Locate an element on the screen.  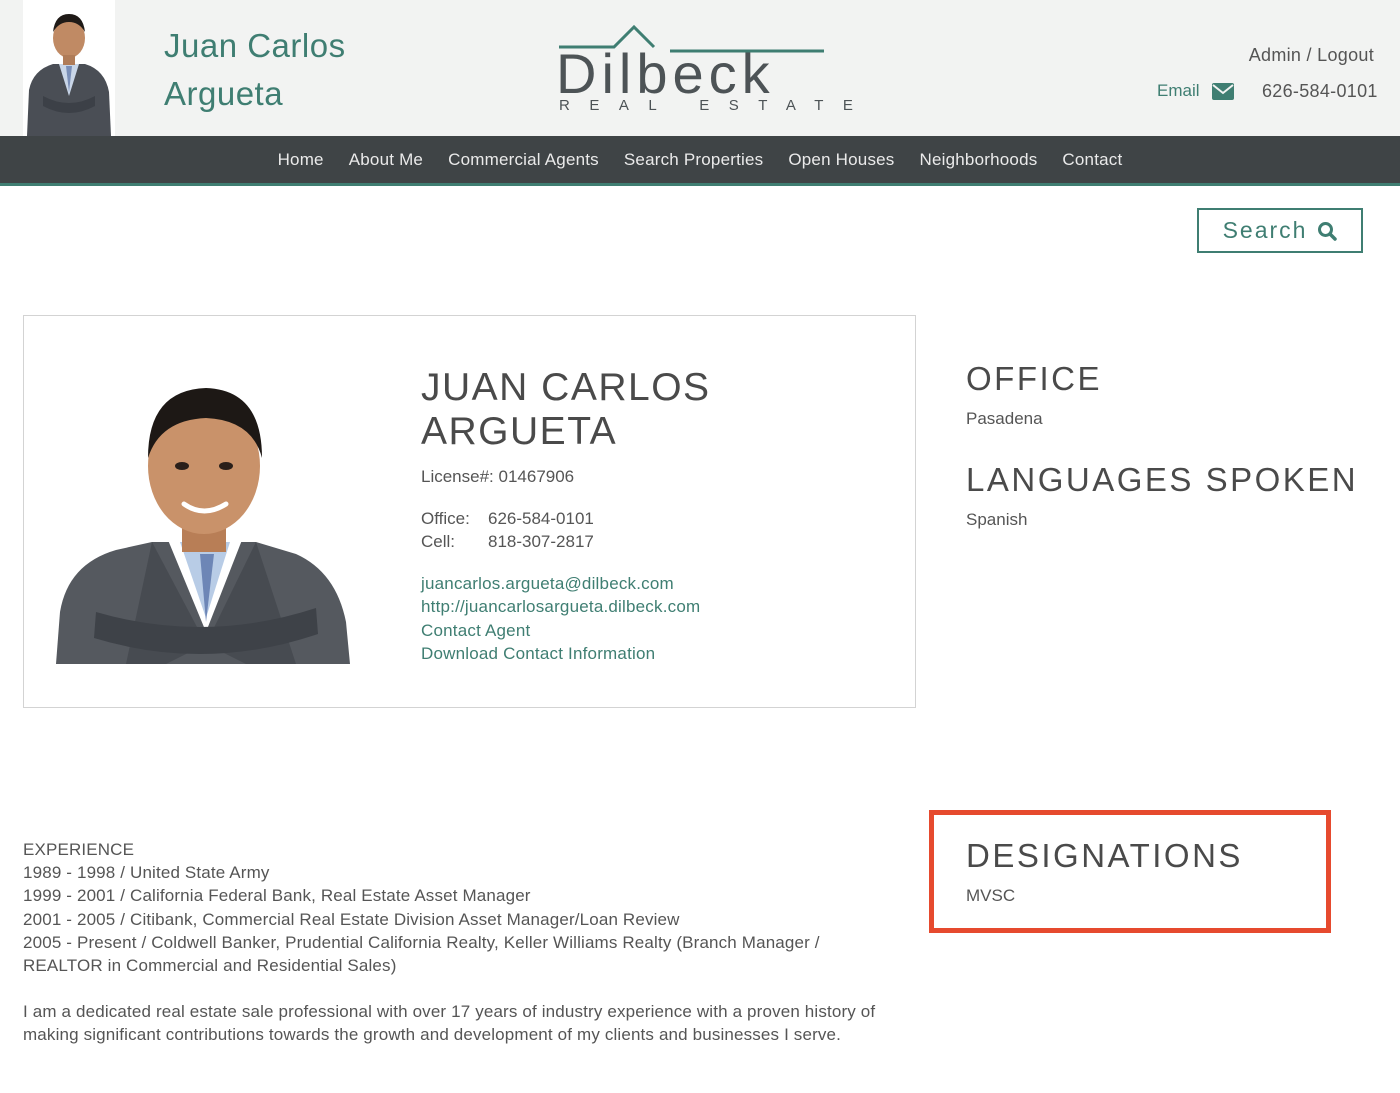
header-agent-name-line2: Argueta is located at coordinates (224, 93).